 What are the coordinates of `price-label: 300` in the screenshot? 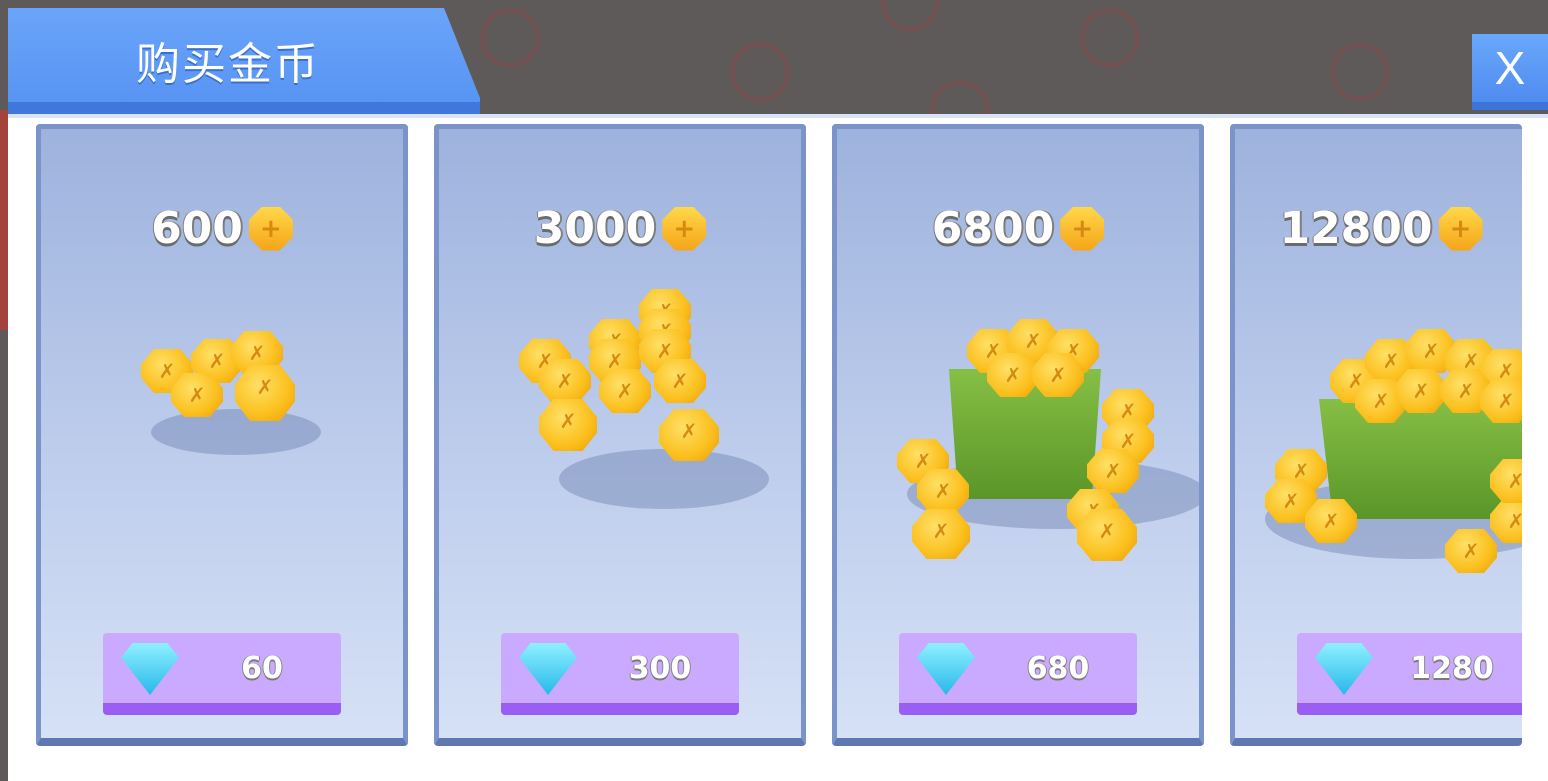 It's located at (660, 668).